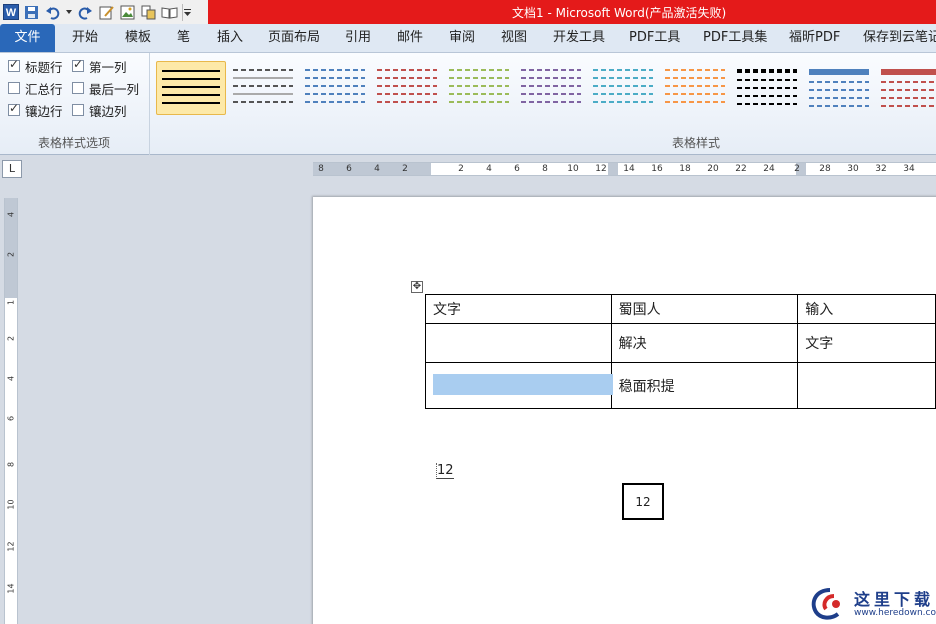 The height and width of the screenshot is (624, 936). Describe the element at coordinates (619, 12) in the screenshot. I see `window-title: 文档1 - Microsoft Word(产品激活失败)` at that location.